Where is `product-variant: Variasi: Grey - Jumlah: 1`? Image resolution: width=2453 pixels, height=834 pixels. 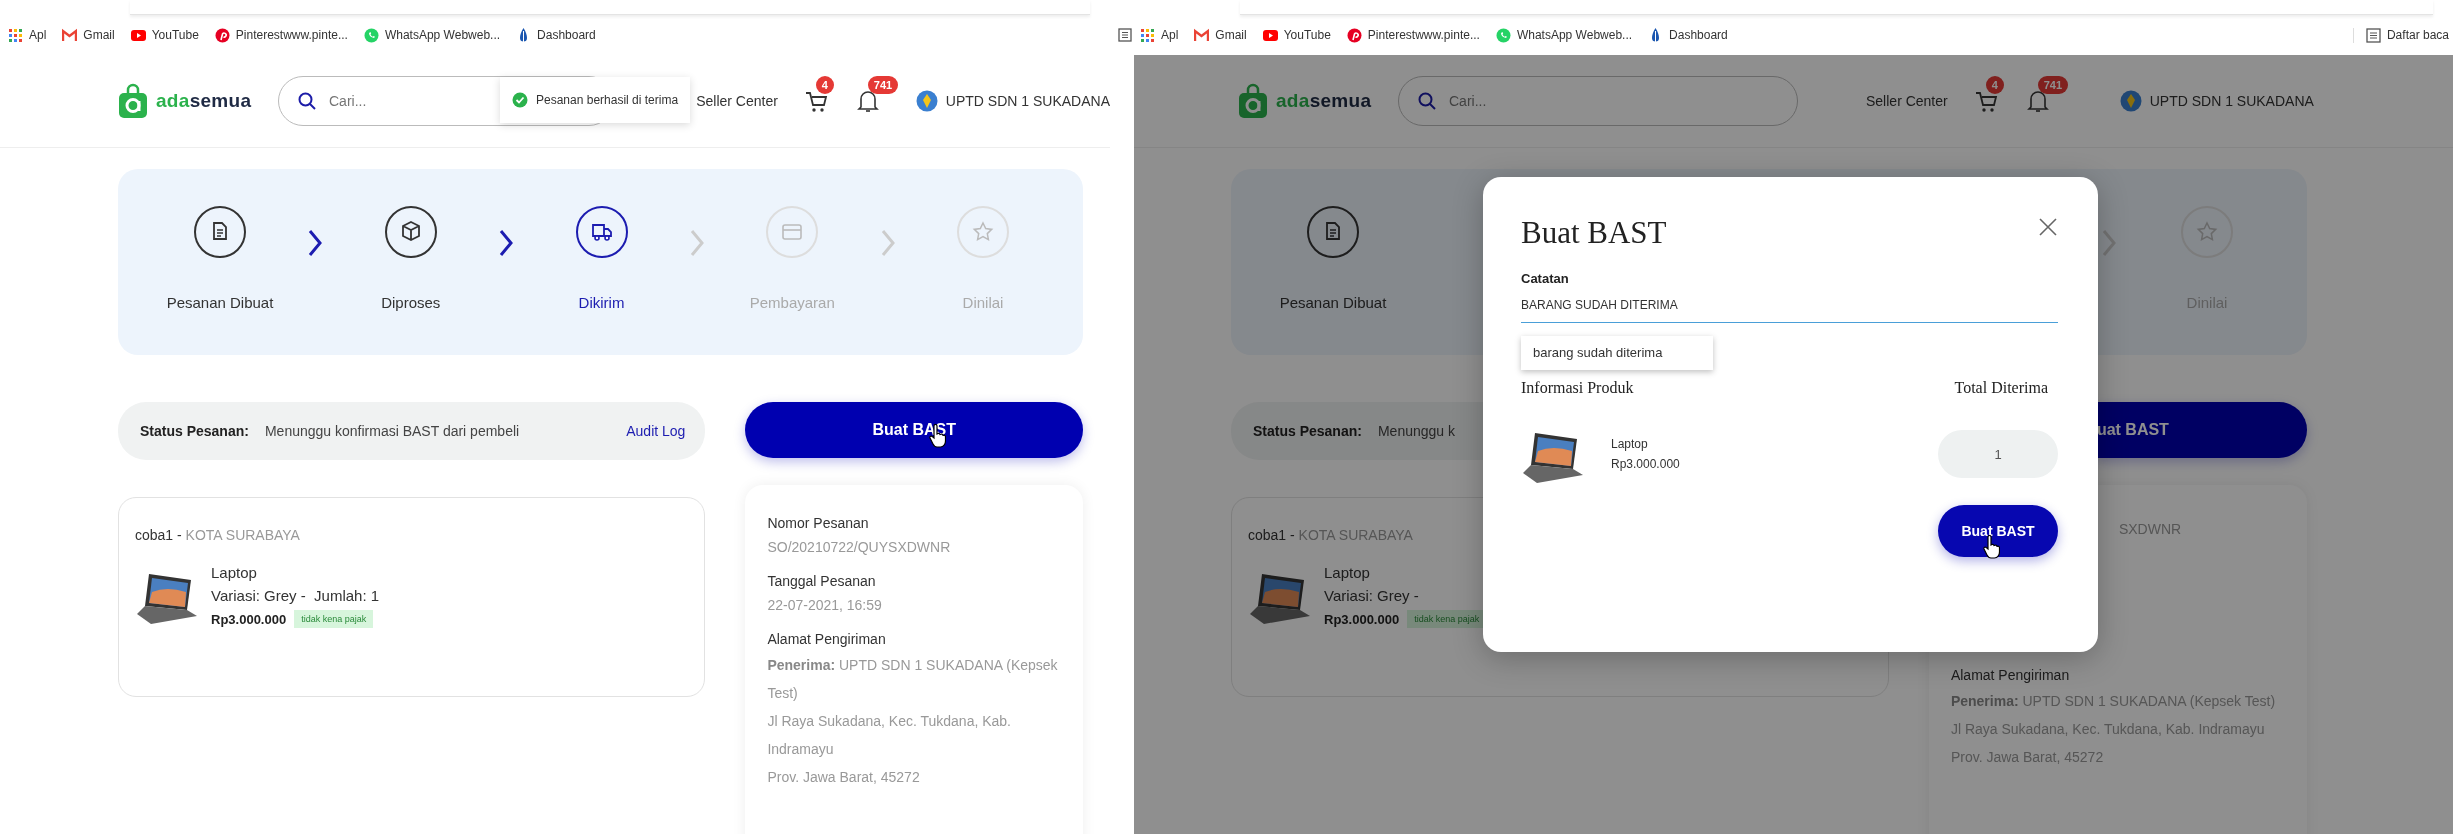 product-variant: Variasi: Grey - Jumlah: 1 is located at coordinates (295, 595).